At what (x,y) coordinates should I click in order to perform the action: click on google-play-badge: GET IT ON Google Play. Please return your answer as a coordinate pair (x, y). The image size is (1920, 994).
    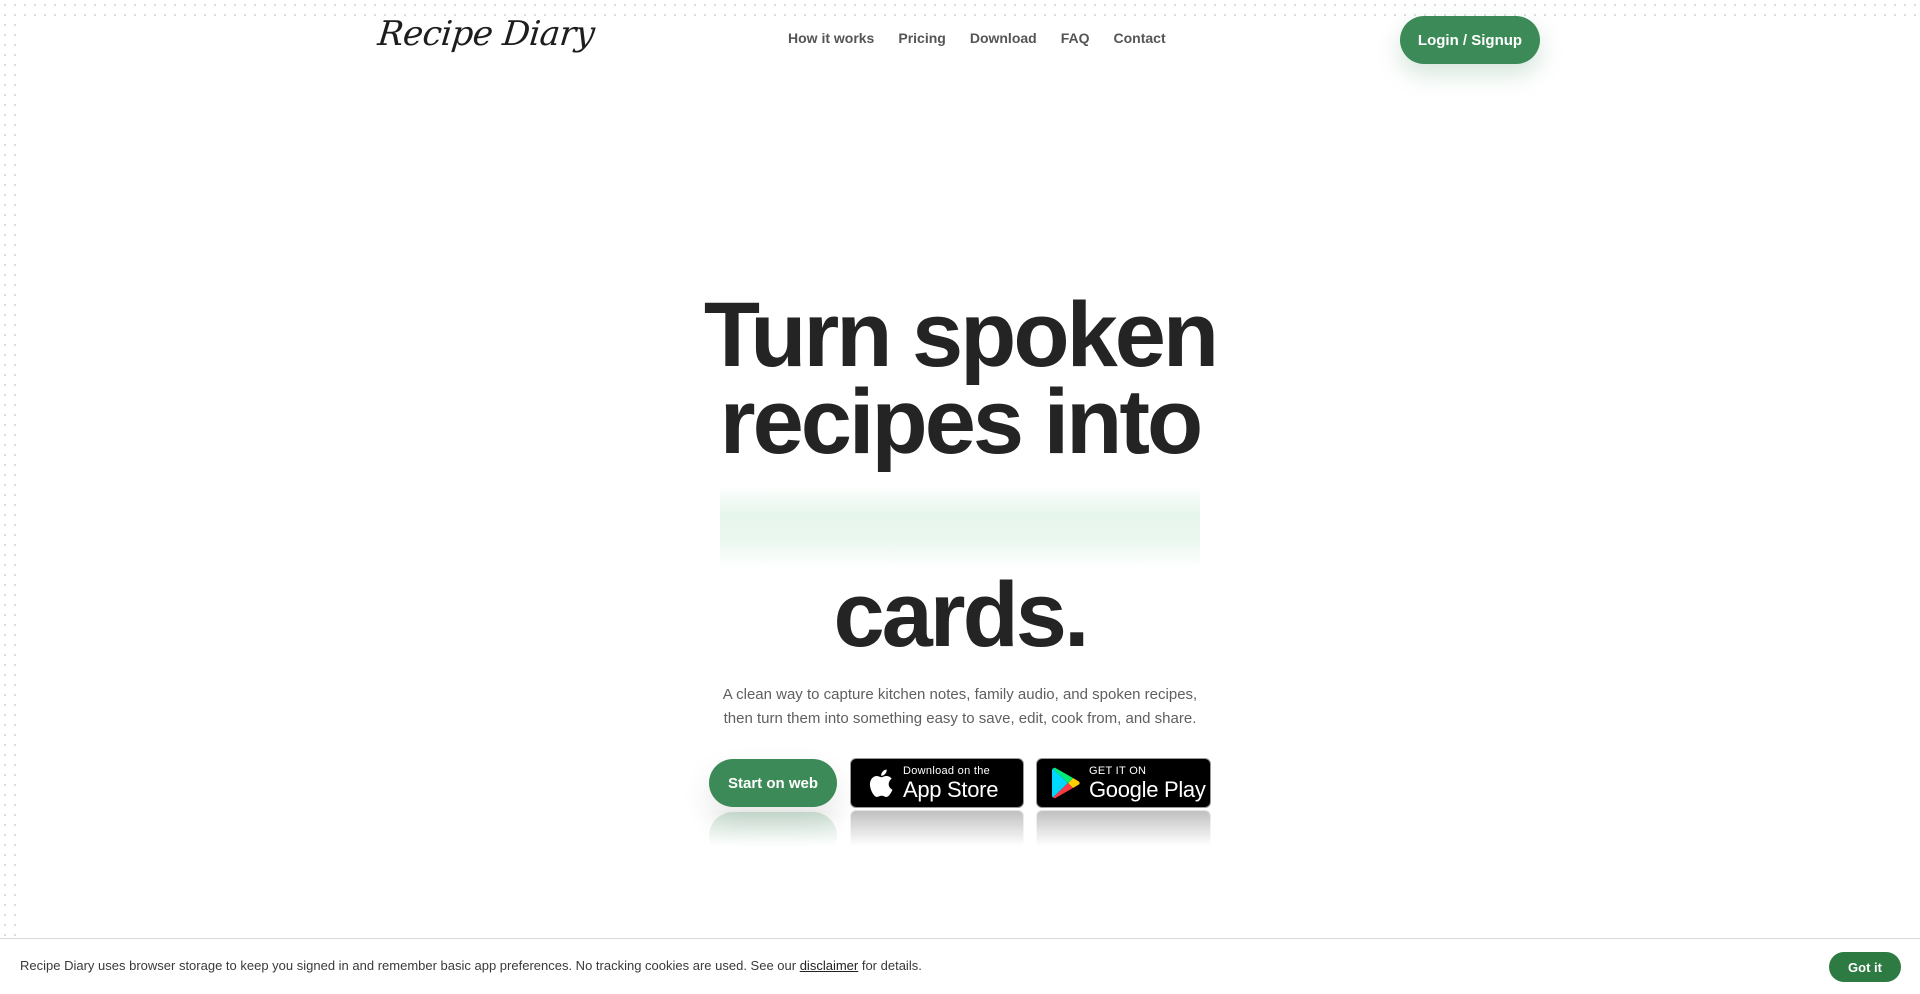
    Looking at the image, I should click on (1123, 783).